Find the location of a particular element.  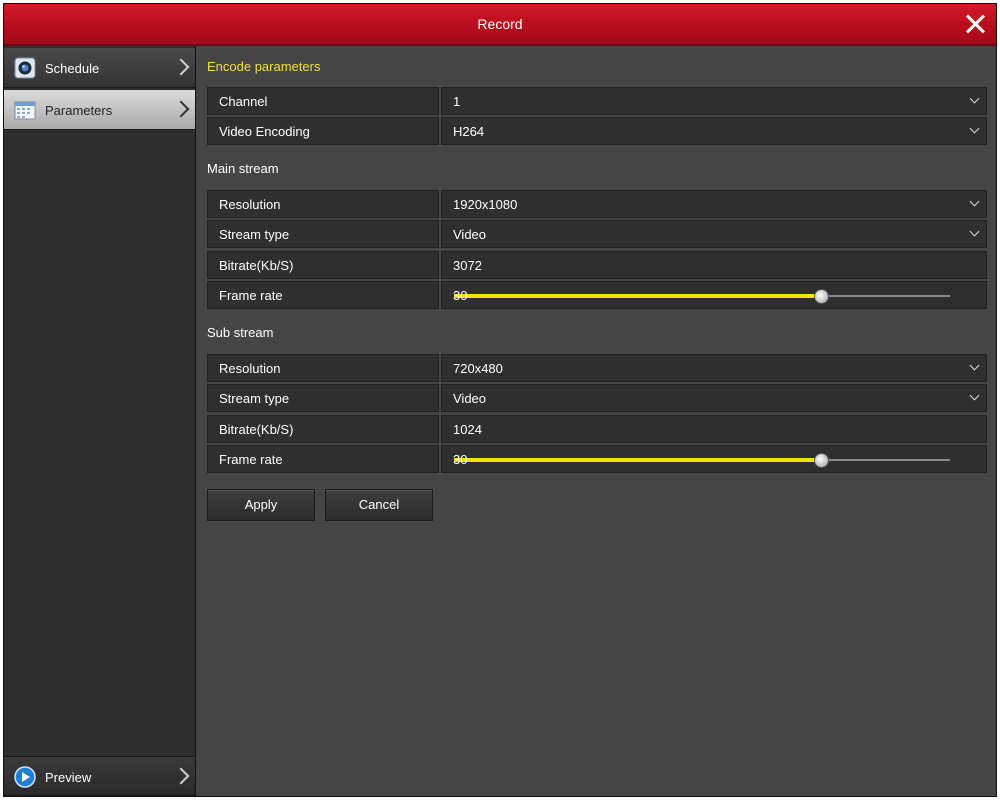

sub-bitrate-row: Bitrate(Kb/S) 1024 is located at coordinates (597, 429).